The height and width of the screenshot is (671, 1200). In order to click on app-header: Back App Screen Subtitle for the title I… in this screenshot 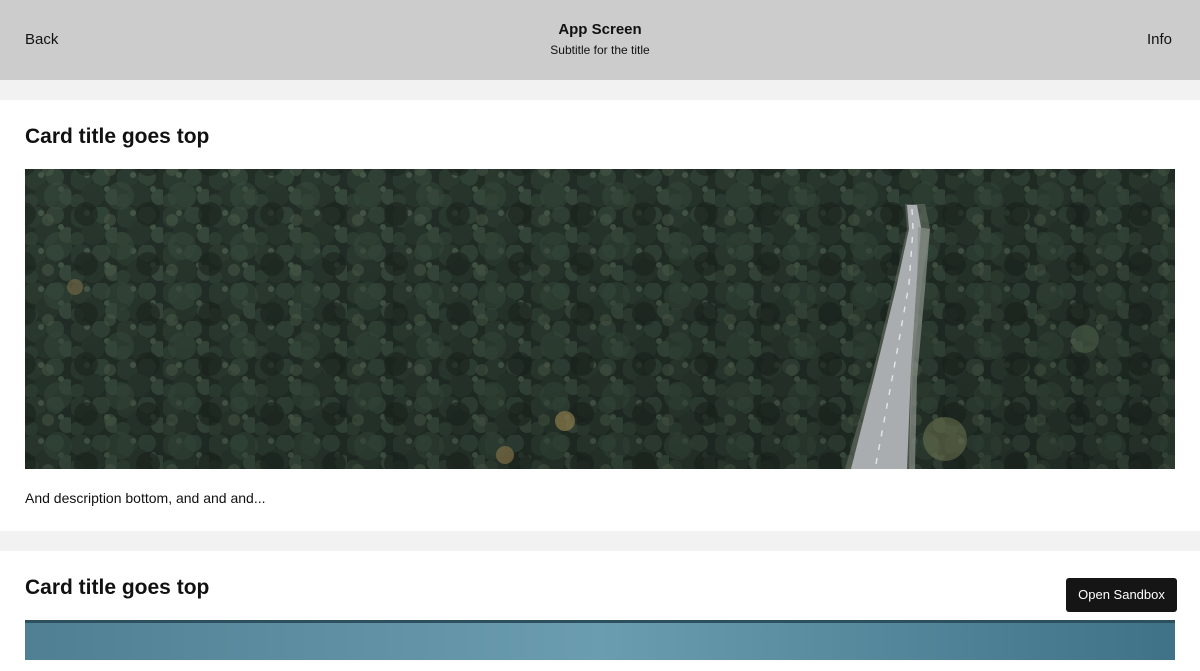, I will do `click(600, 40)`.